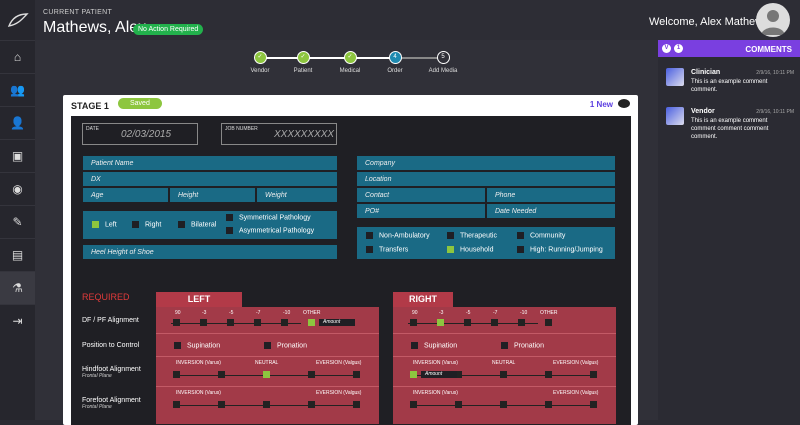 The width and height of the screenshot is (800, 425). Describe the element at coordinates (443, 62) in the screenshot. I see `step-add-media: 5 Add Media` at that location.